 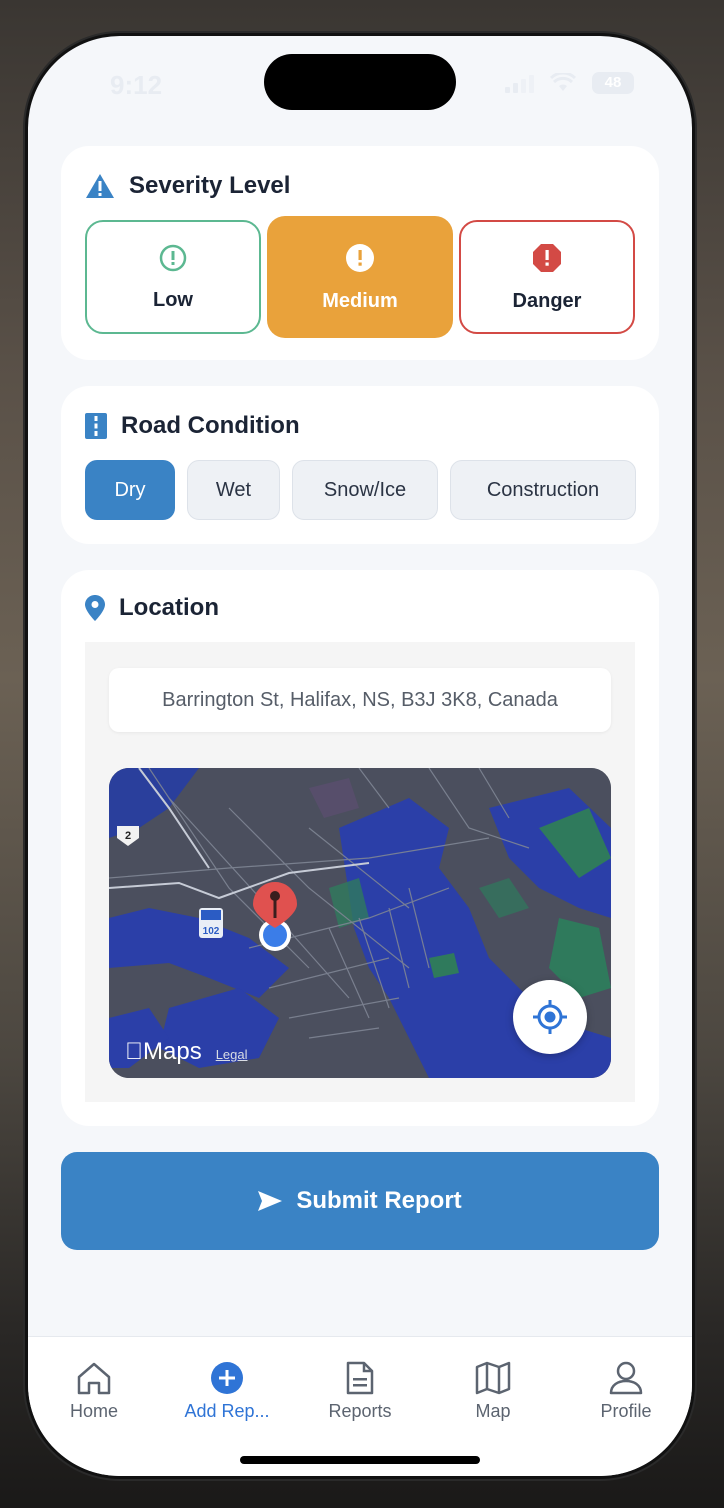 What do you see at coordinates (211, 931) in the screenshot?
I see `route-102-label: 102` at bounding box center [211, 931].